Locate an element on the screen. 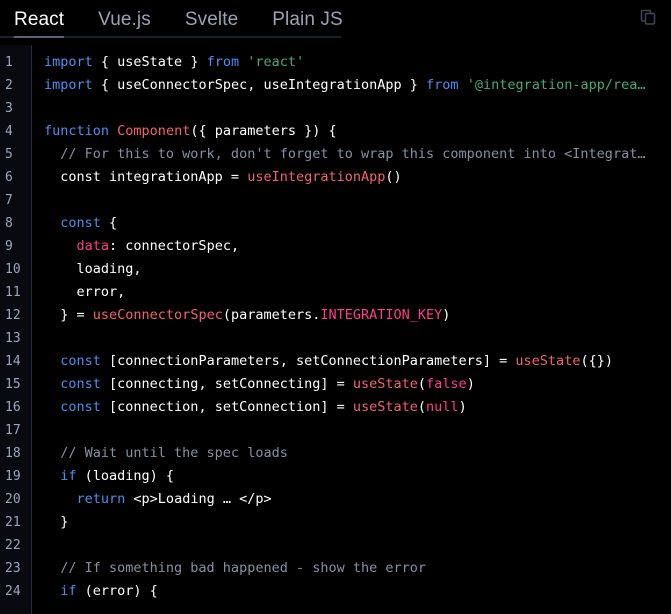 This screenshot has width=671, height=614. tab-list: React Vue.js Svelte Plain JS is located at coordinates (171, 19).